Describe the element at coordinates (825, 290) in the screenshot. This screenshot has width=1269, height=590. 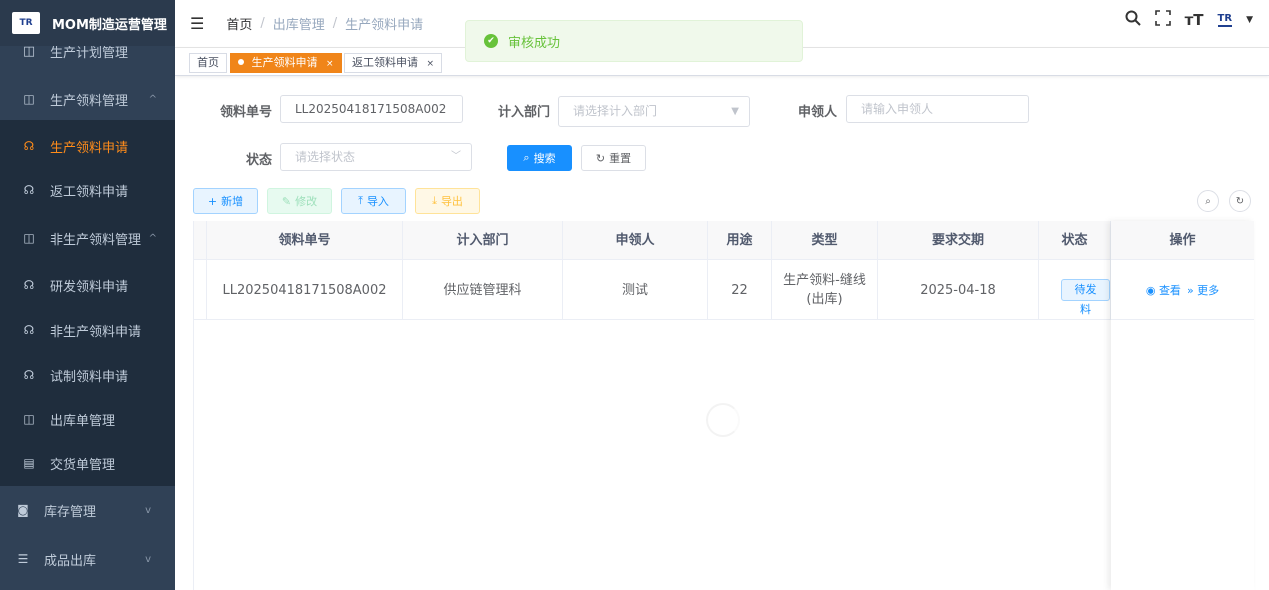
I see `table-cell-type: 生产领料-缝线 (出库)` at that location.